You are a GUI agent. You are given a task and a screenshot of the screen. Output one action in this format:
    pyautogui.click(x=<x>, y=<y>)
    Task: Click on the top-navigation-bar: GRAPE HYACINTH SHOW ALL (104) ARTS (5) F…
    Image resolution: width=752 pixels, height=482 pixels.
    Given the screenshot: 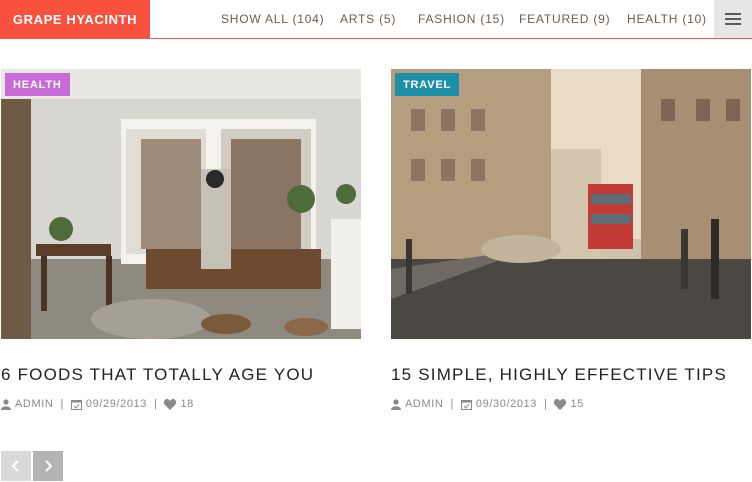 What is the action you would take?
    pyautogui.click(x=376, y=19)
    